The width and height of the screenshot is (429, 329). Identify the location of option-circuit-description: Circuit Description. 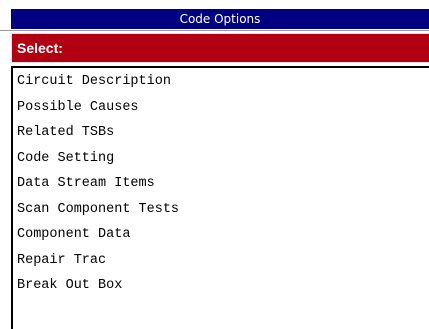
(217, 82).